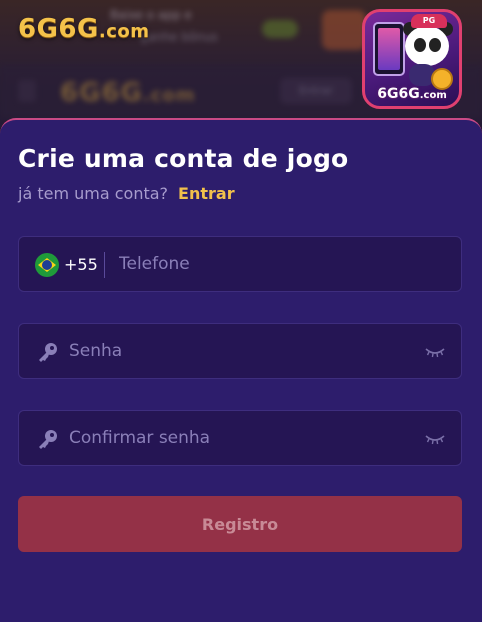 The height and width of the screenshot is (622, 482). Describe the element at coordinates (169, 95) in the screenshot. I see `background-logo-suffix: .com` at that location.